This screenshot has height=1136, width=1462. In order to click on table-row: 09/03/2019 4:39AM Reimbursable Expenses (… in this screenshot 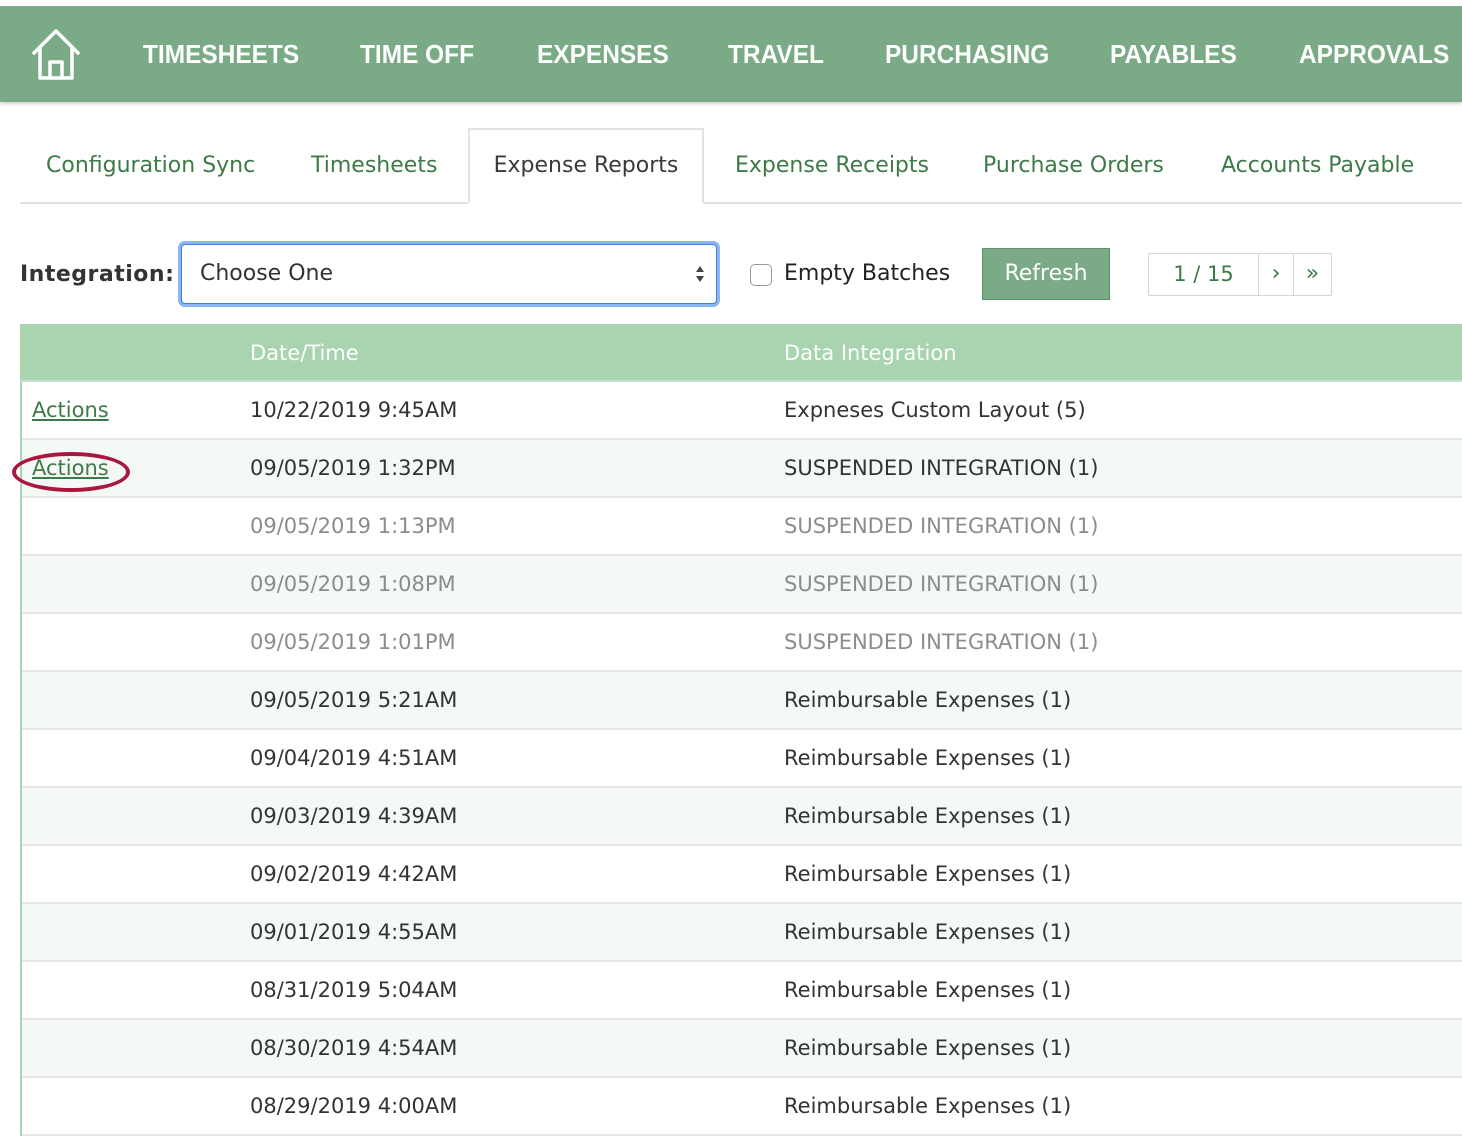, I will do `click(742, 817)`.